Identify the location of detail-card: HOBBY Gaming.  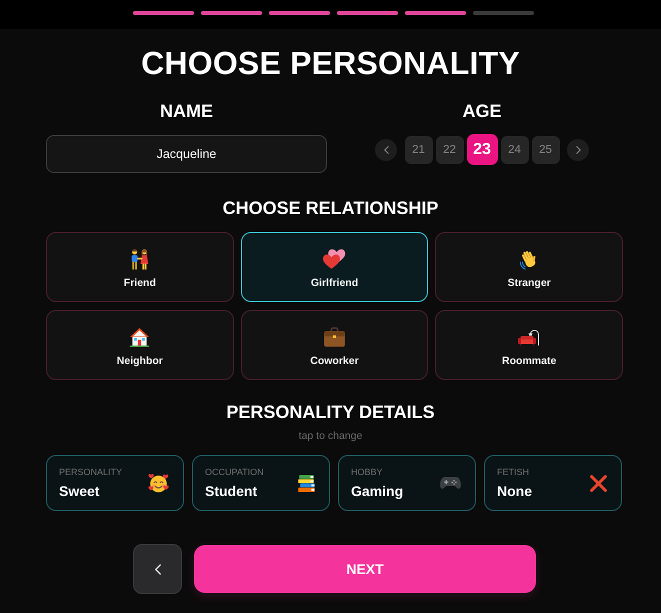
(407, 483).